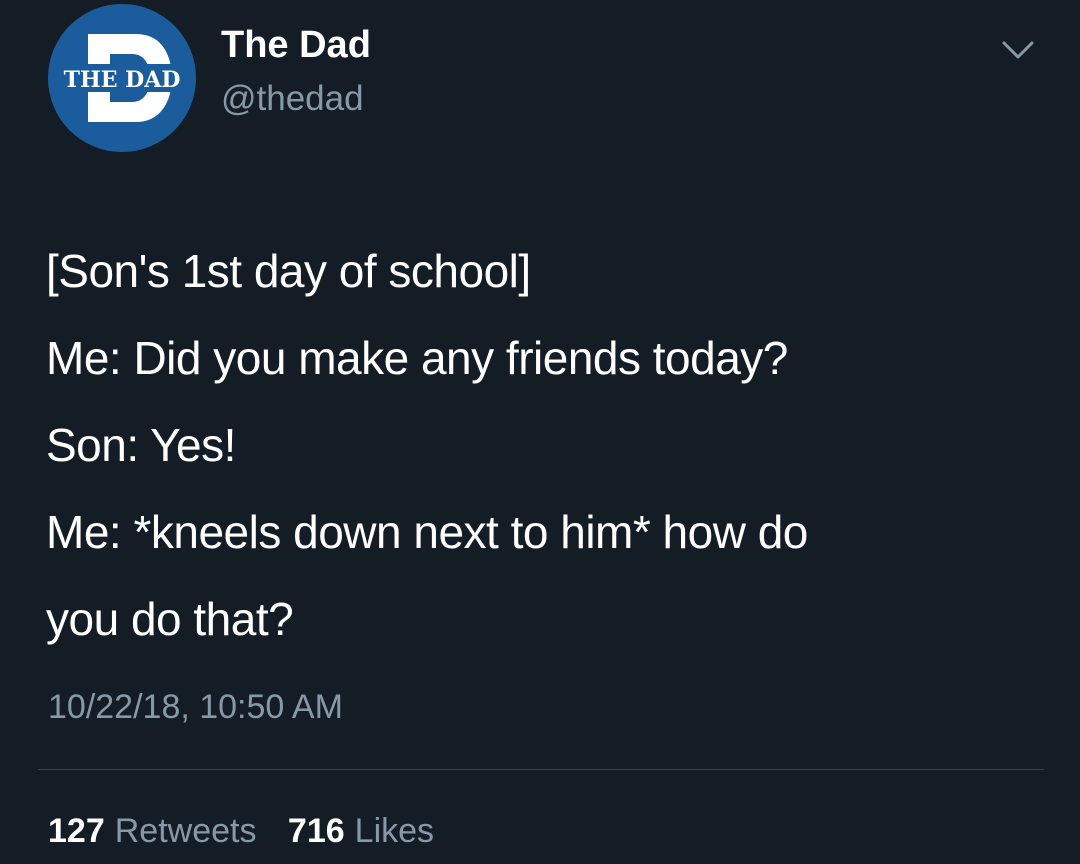 This screenshot has width=1080, height=864. I want to click on tweet-stats: 127 Retweets 716 Likes, so click(252, 831).